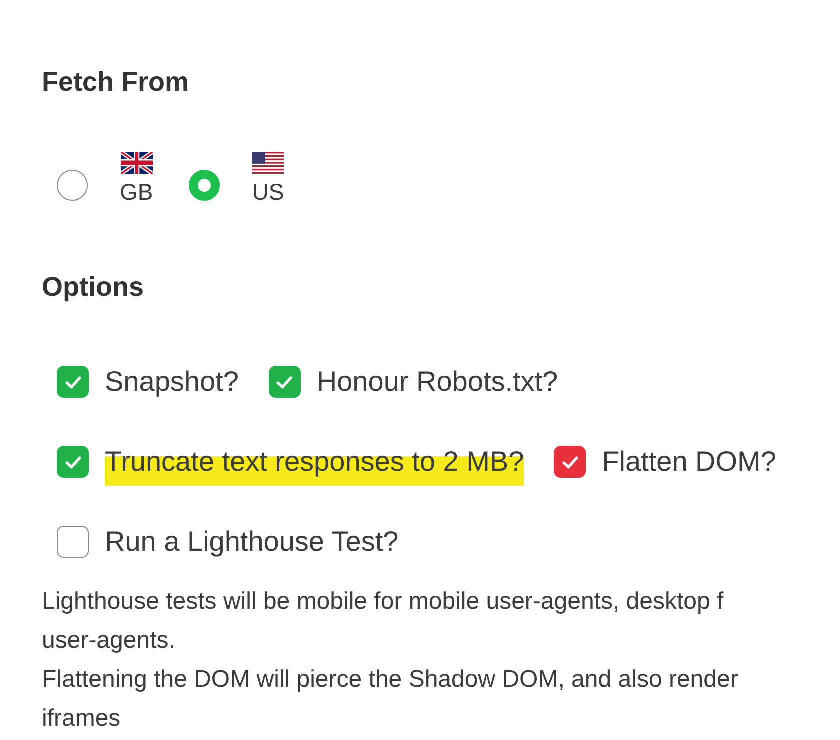  What do you see at coordinates (116, 82) in the screenshot?
I see `section-heading: Fetch From` at bounding box center [116, 82].